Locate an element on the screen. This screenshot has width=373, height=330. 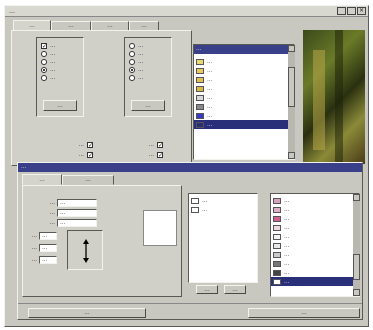
checkbox-grid: … ✓ … ✓ … ✓ … ✓ is located at coordinates (114, 152).